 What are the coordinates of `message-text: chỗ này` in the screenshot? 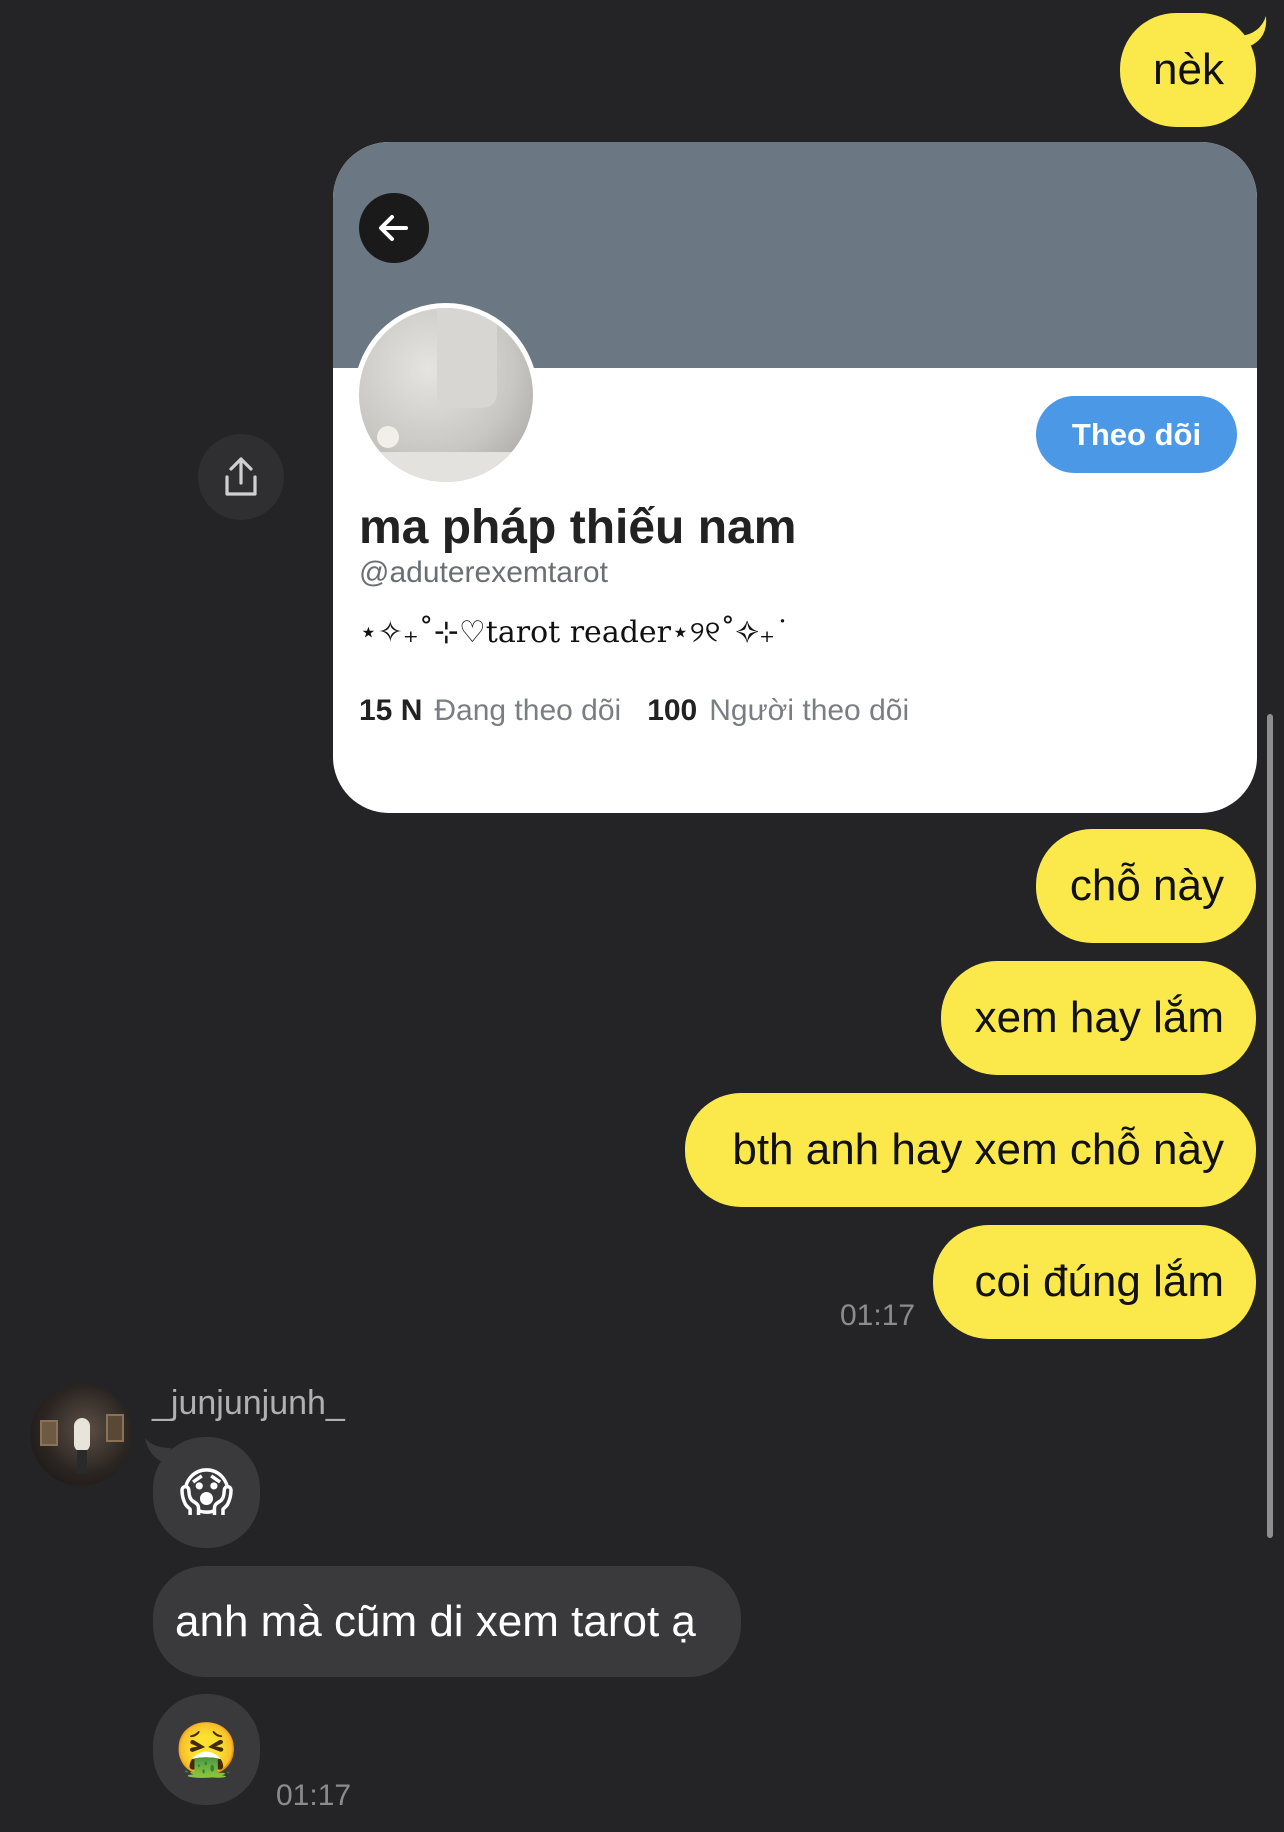 It's located at (1146, 885).